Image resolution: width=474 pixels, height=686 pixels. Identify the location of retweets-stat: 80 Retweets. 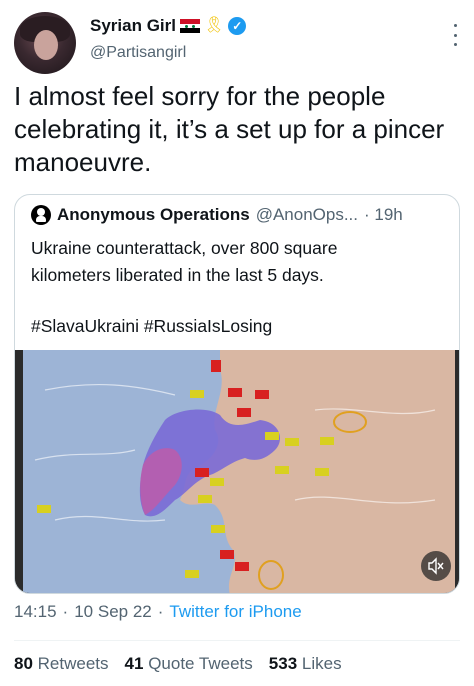
(61, 664).